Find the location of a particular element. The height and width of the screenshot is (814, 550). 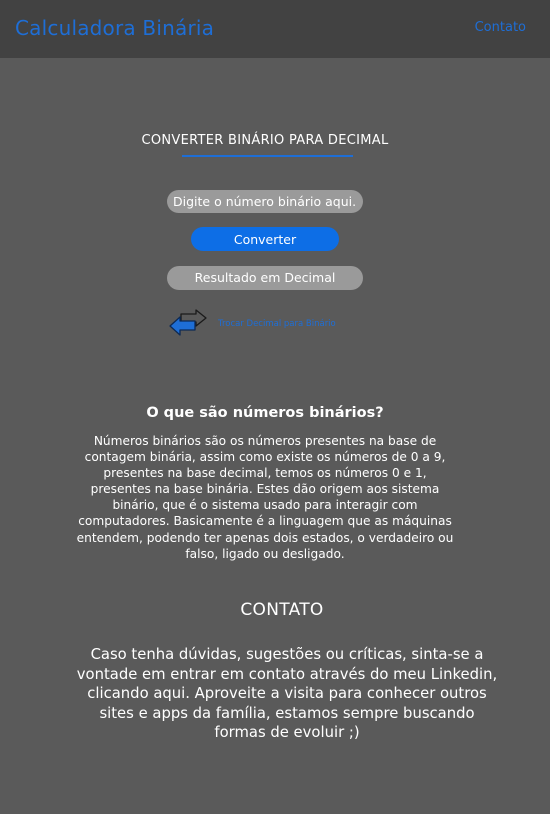

swap-arrows-icon is located at coordinates (188, 323).